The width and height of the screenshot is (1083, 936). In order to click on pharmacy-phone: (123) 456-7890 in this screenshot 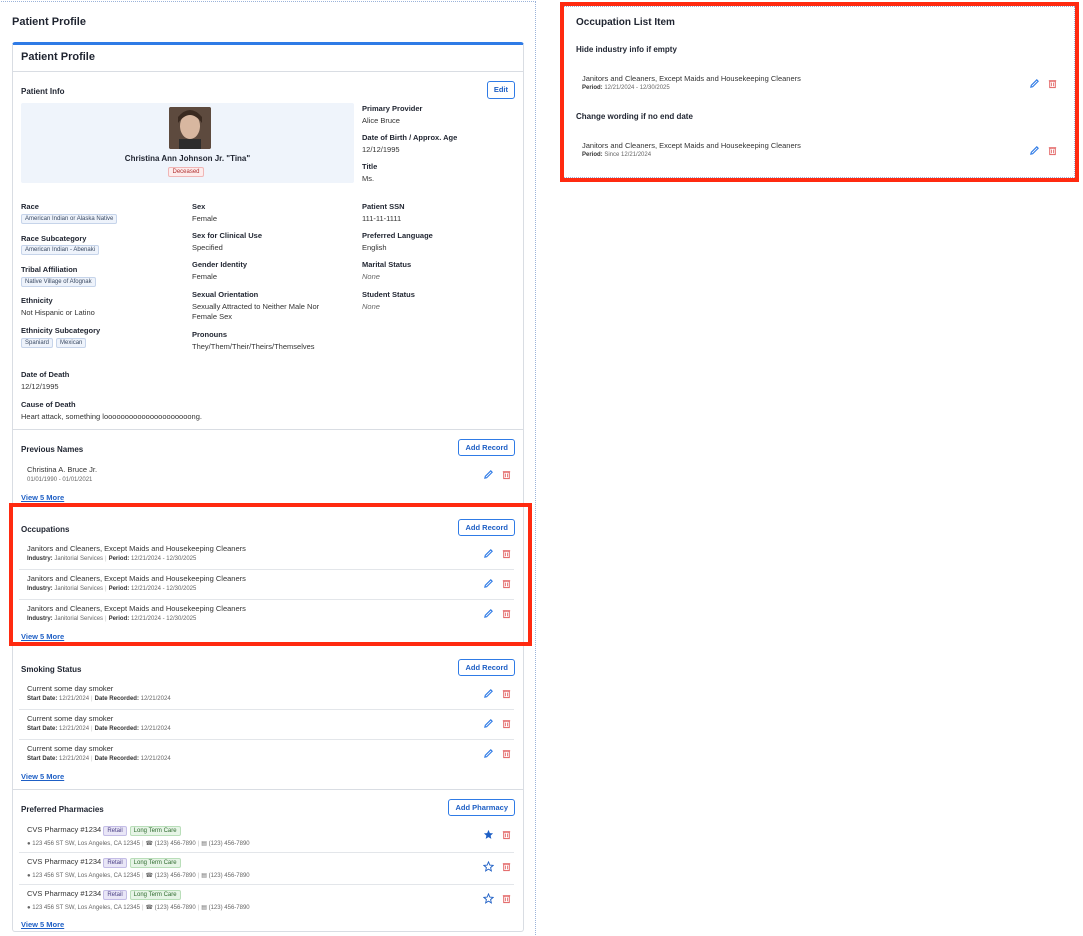, I will do `click(175, 908)`.